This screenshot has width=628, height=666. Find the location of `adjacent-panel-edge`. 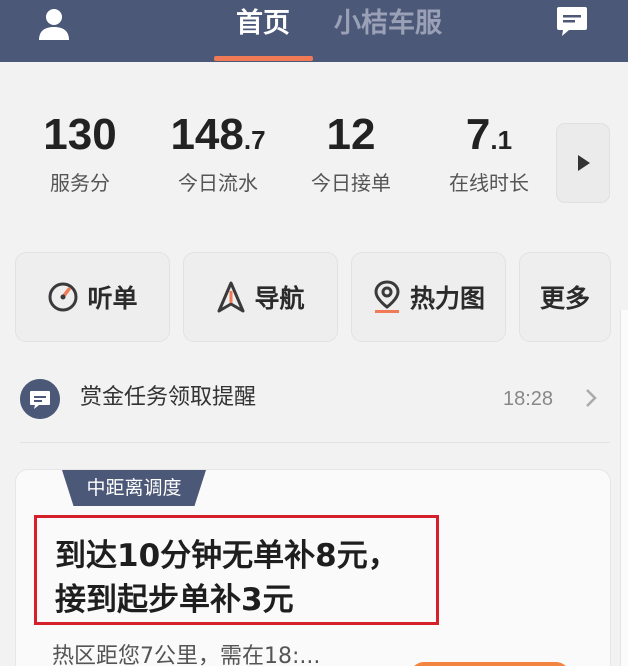

adjacent-panel-edge is located at coordinates (624, 488).